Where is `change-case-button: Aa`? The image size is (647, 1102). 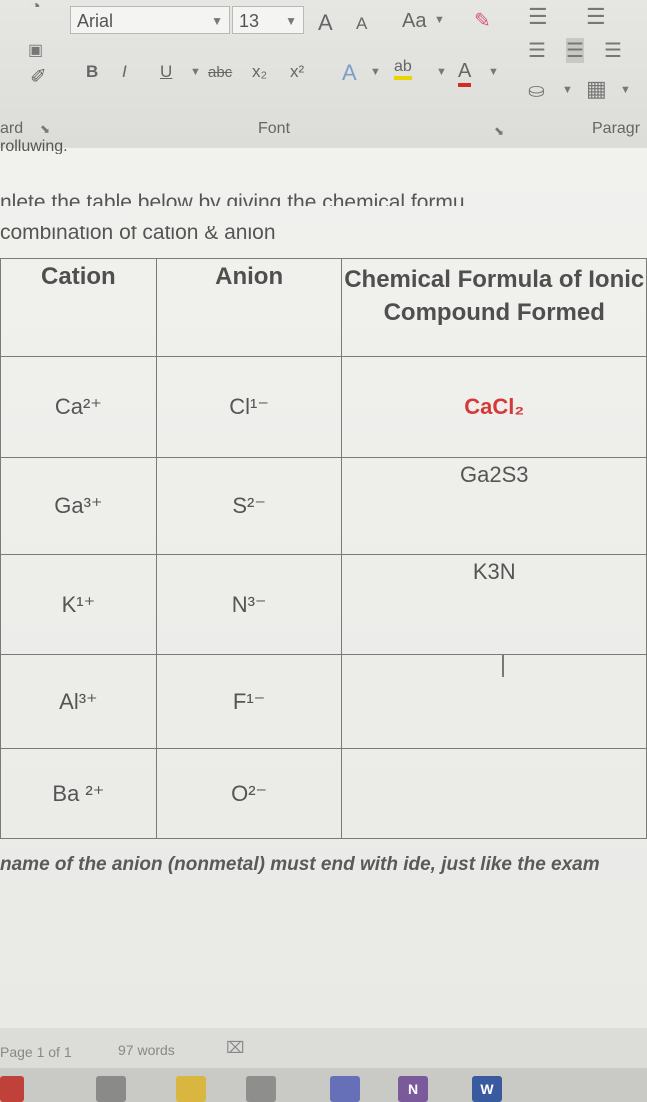 change-case-button: Aa is located at coordinates (414, 21).